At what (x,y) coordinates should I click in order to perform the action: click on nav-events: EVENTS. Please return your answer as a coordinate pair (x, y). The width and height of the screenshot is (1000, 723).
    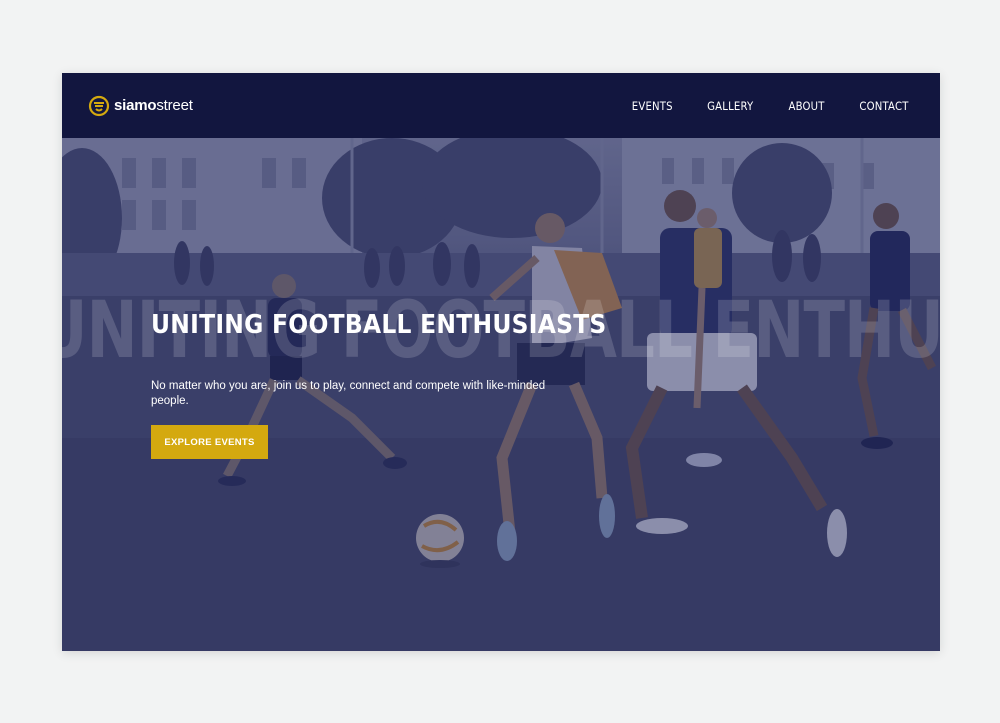
    Looking at the image, I should click on (652, 106).